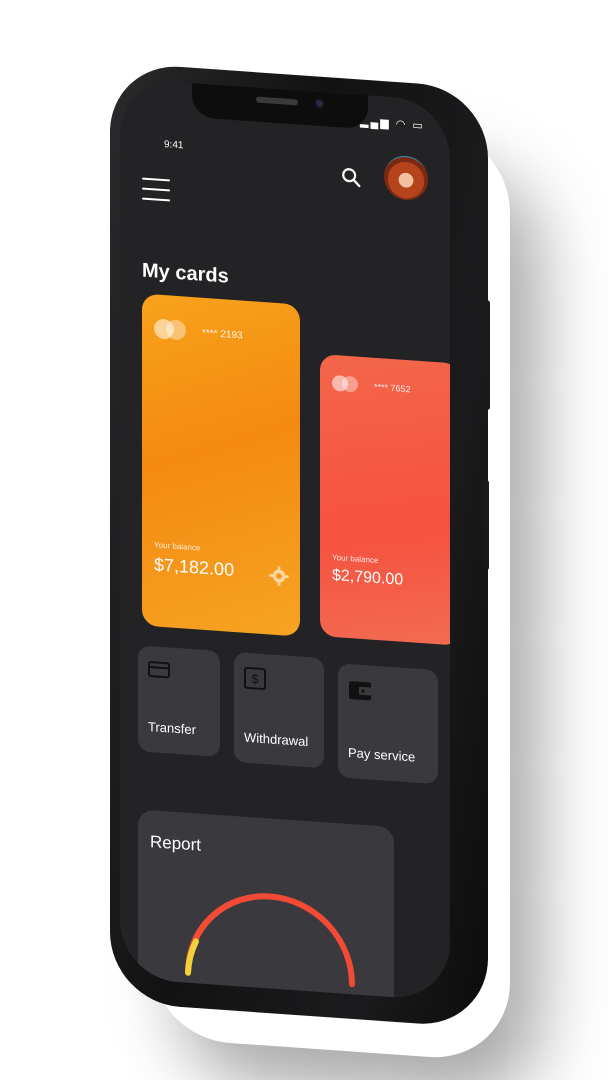 This screenshot has width=608, height=1080. What do you see at coordinates (276, 739) in the screenshot?
I see `withdrawal-label: Withdrawal` at bounding box center [276, 739].